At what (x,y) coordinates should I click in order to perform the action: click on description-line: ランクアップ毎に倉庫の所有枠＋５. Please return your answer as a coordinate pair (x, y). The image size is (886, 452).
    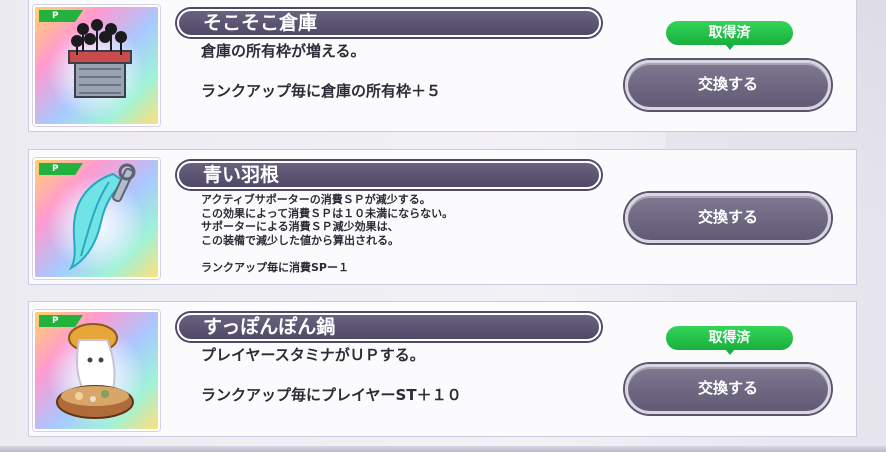
    Looking at the image, I should click on (321, 91).